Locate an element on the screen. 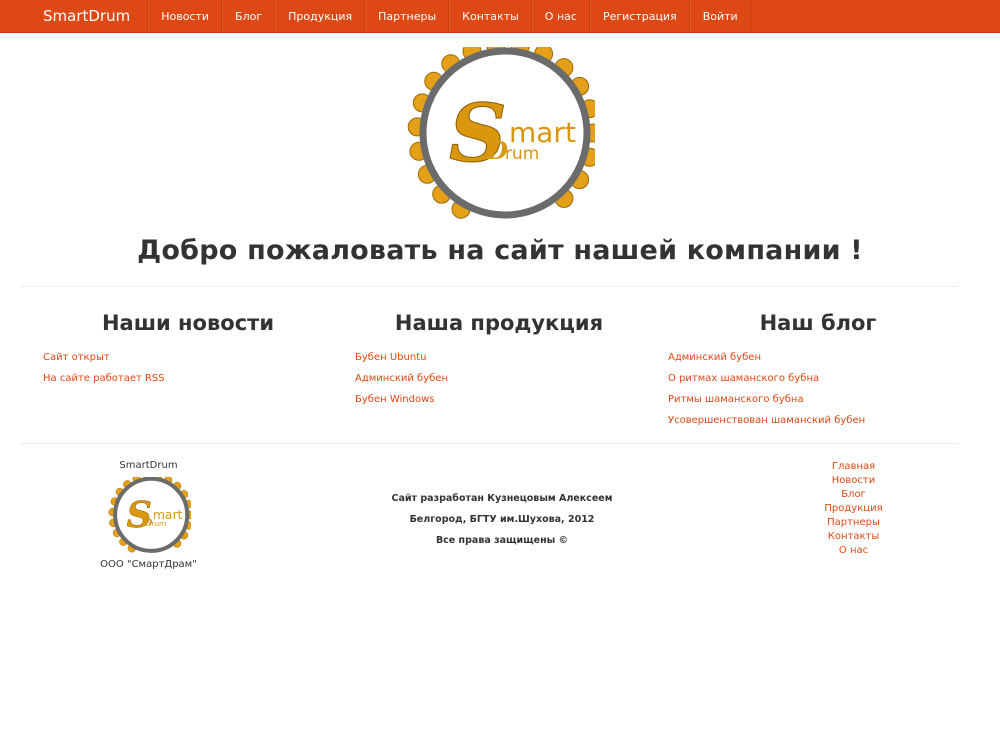 This screenshot has height=733, width=1000. smartdrum-logo: S mart D rum is located at coordinates (501, 133).